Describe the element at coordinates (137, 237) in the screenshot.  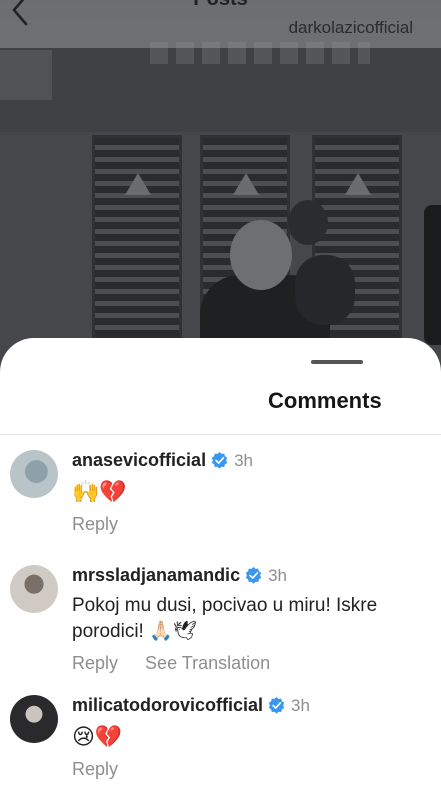
I see `post-image-rack` at that location.